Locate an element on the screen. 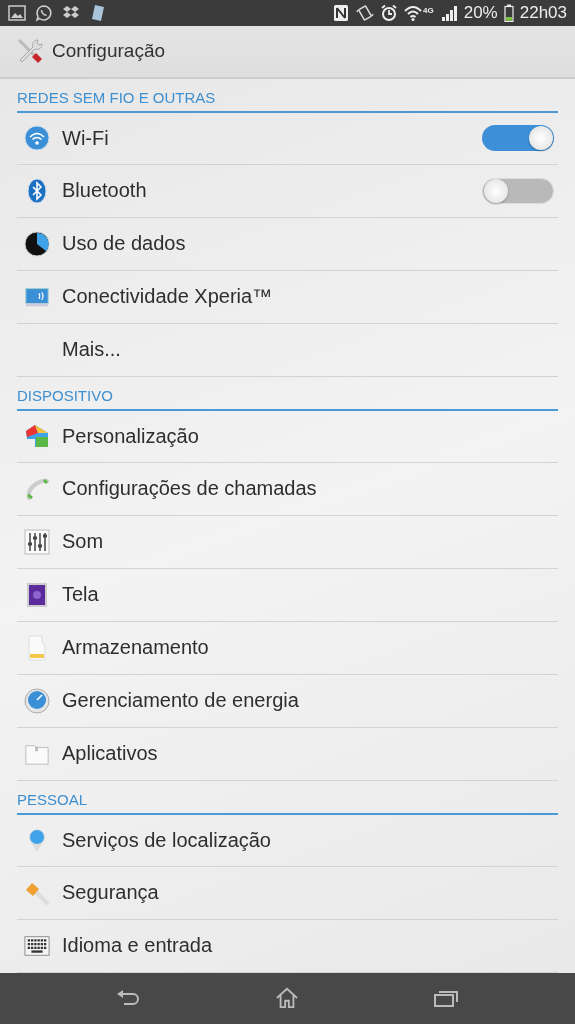 Image resolution: width=575 pixels, height=1024 pixels. item-label: Uso de dados is located at coordinates (124, 244).